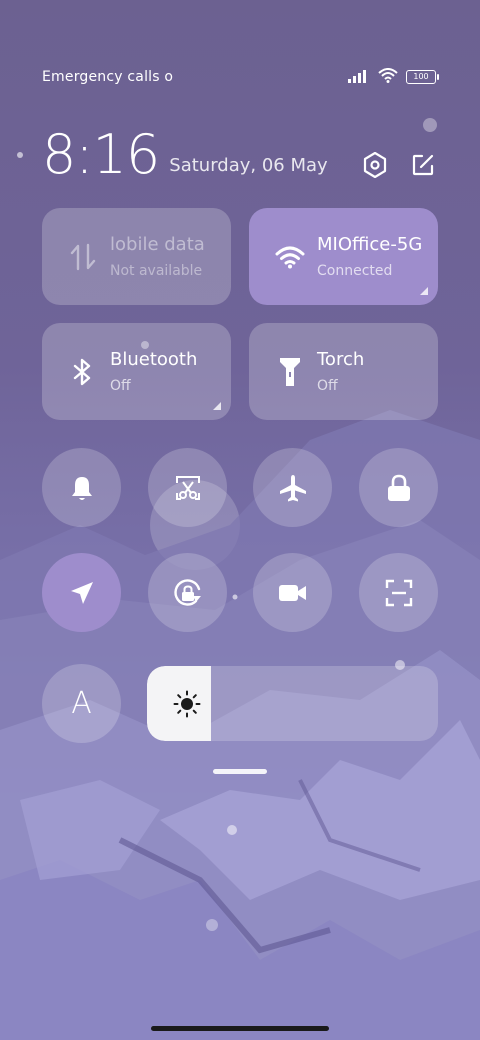 The height and width of the screenshot is (1040, 480). I want to click on bluetooth-tile: Bluetooth Off, so click(136, 371).